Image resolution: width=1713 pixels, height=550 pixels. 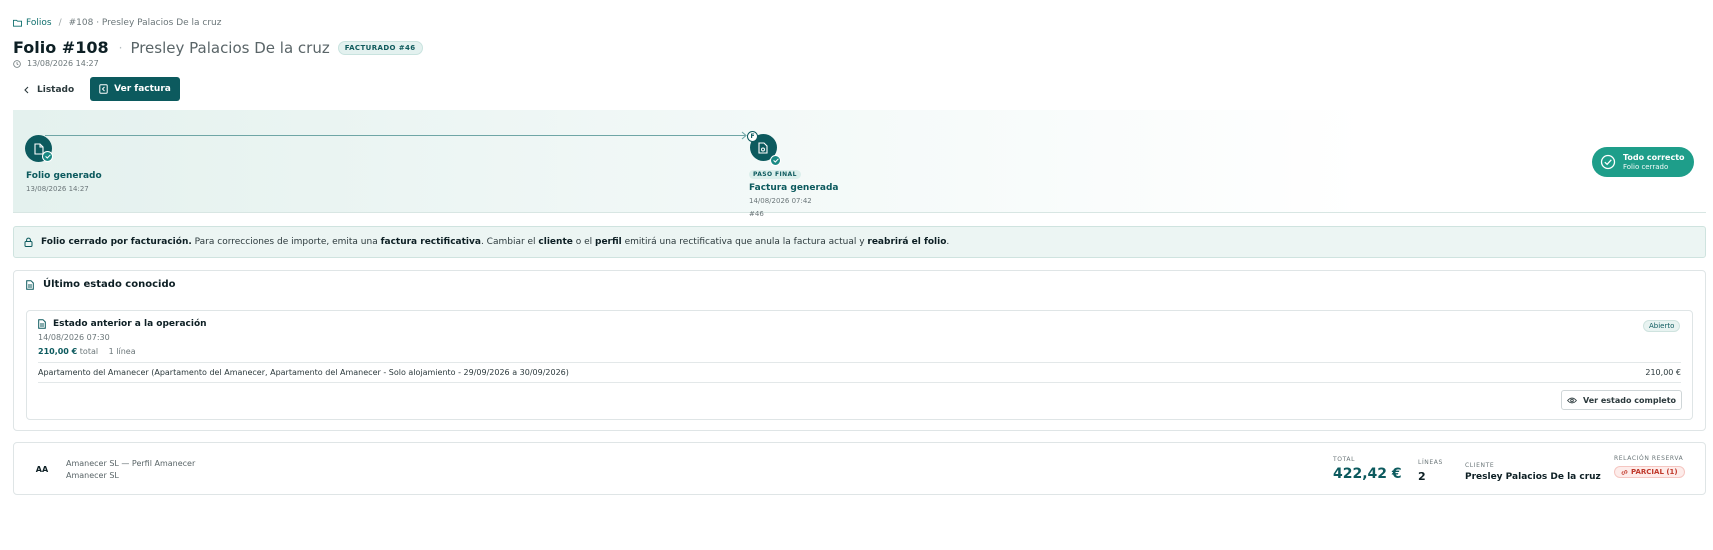 I want to click on breadcrumb-root-label: Folios, so click(x=39, y=23).